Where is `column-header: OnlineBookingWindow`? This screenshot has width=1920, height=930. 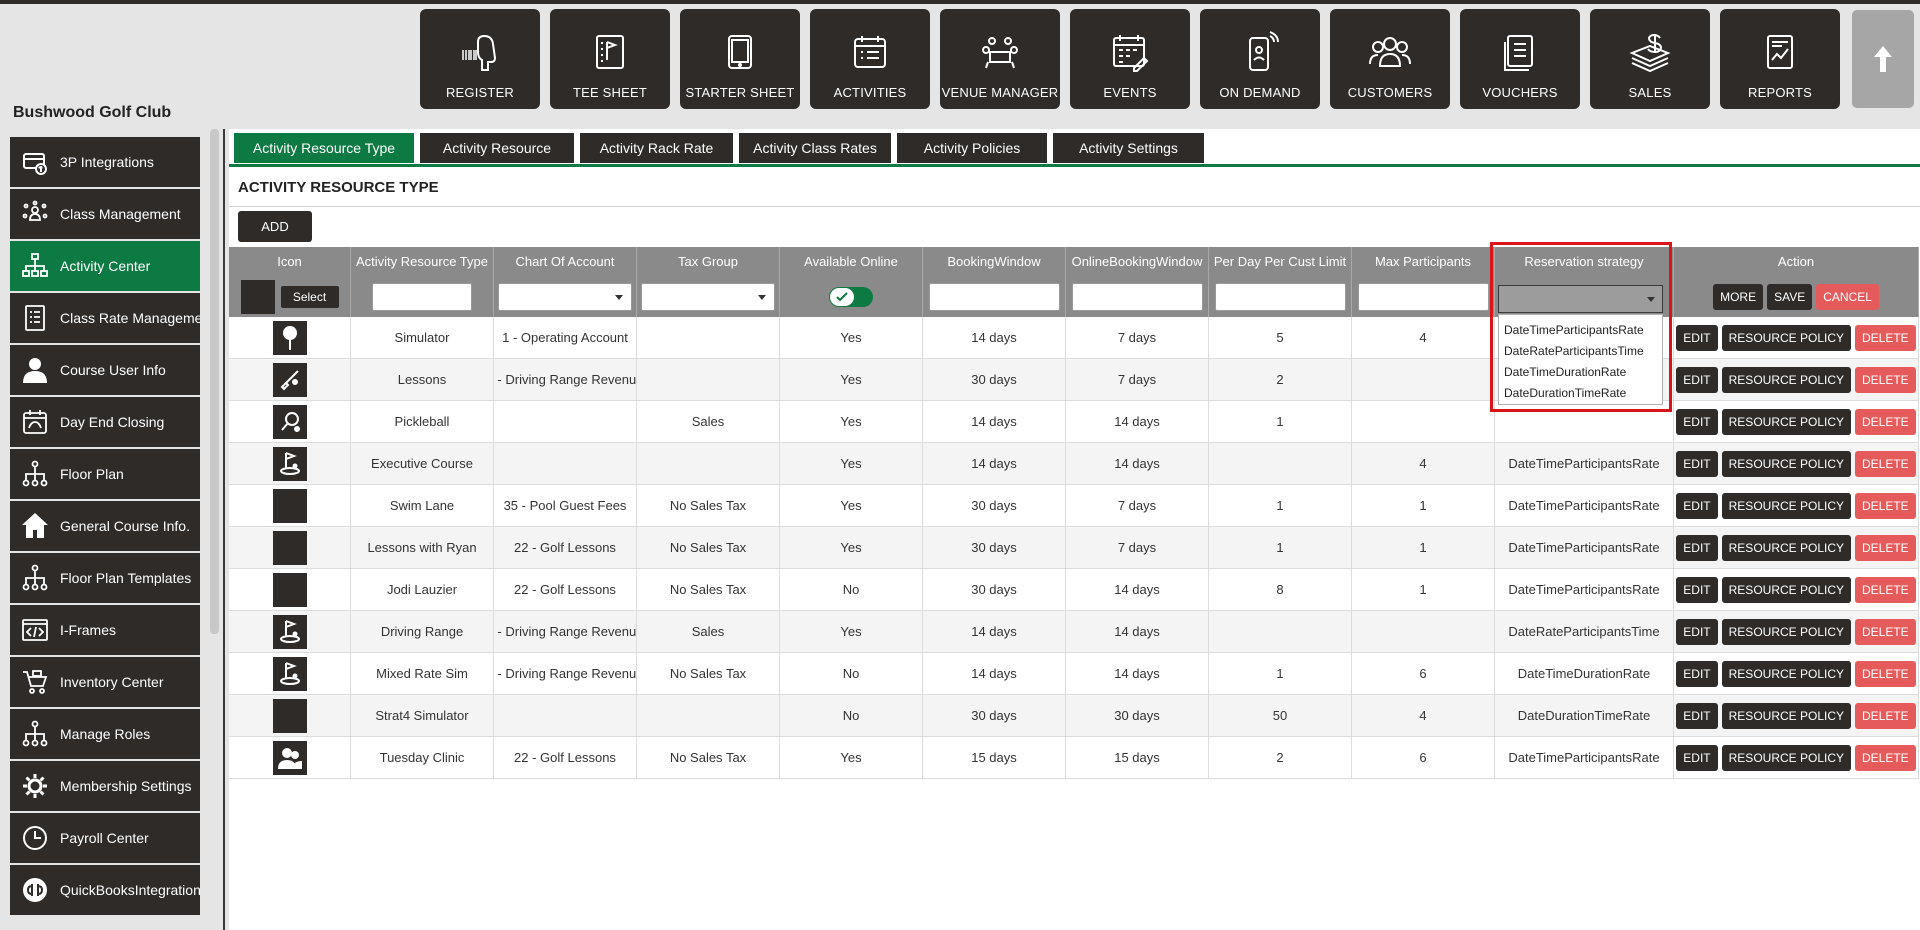
column-header: OnlineBookingWindow is located at coordinates (1137, 261).